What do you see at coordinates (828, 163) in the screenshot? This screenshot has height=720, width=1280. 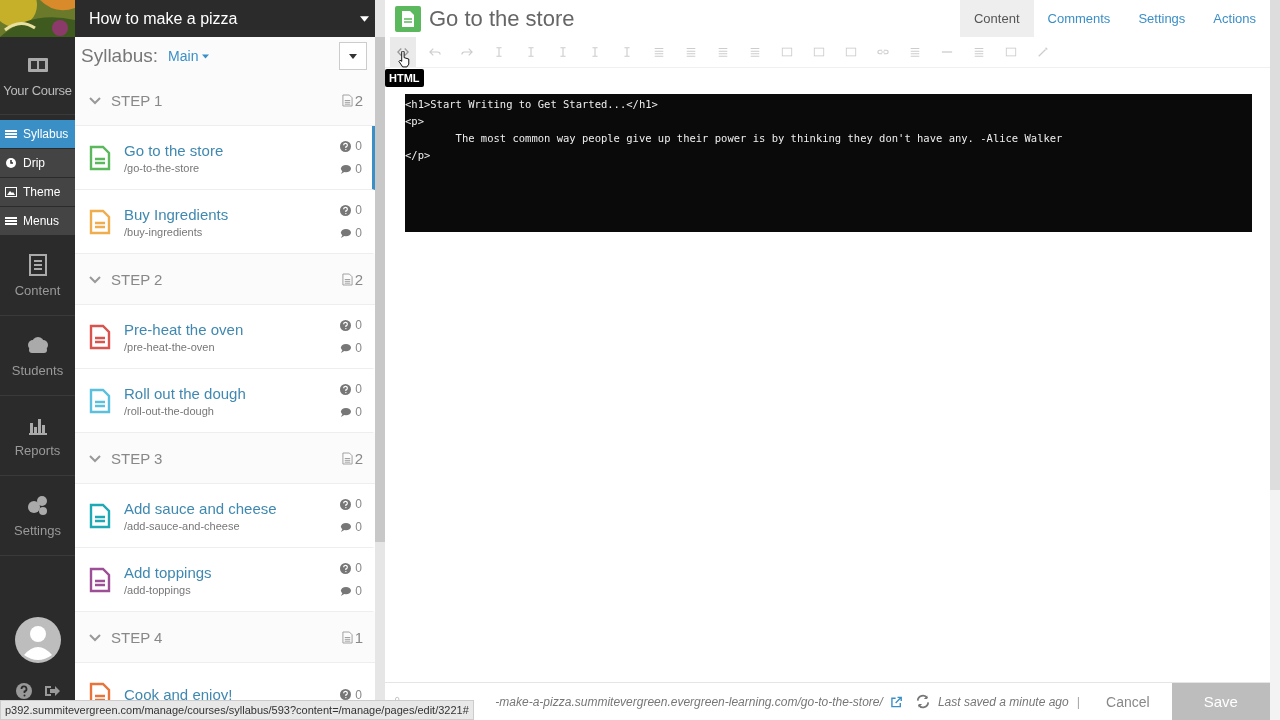 I see `code-editor: <h1>Start Writing to Get Started...</h1> <p> The most common way people give up their power is by thinking they don't have any. -Alice Walker </p>` at bounding box center [828, 163].